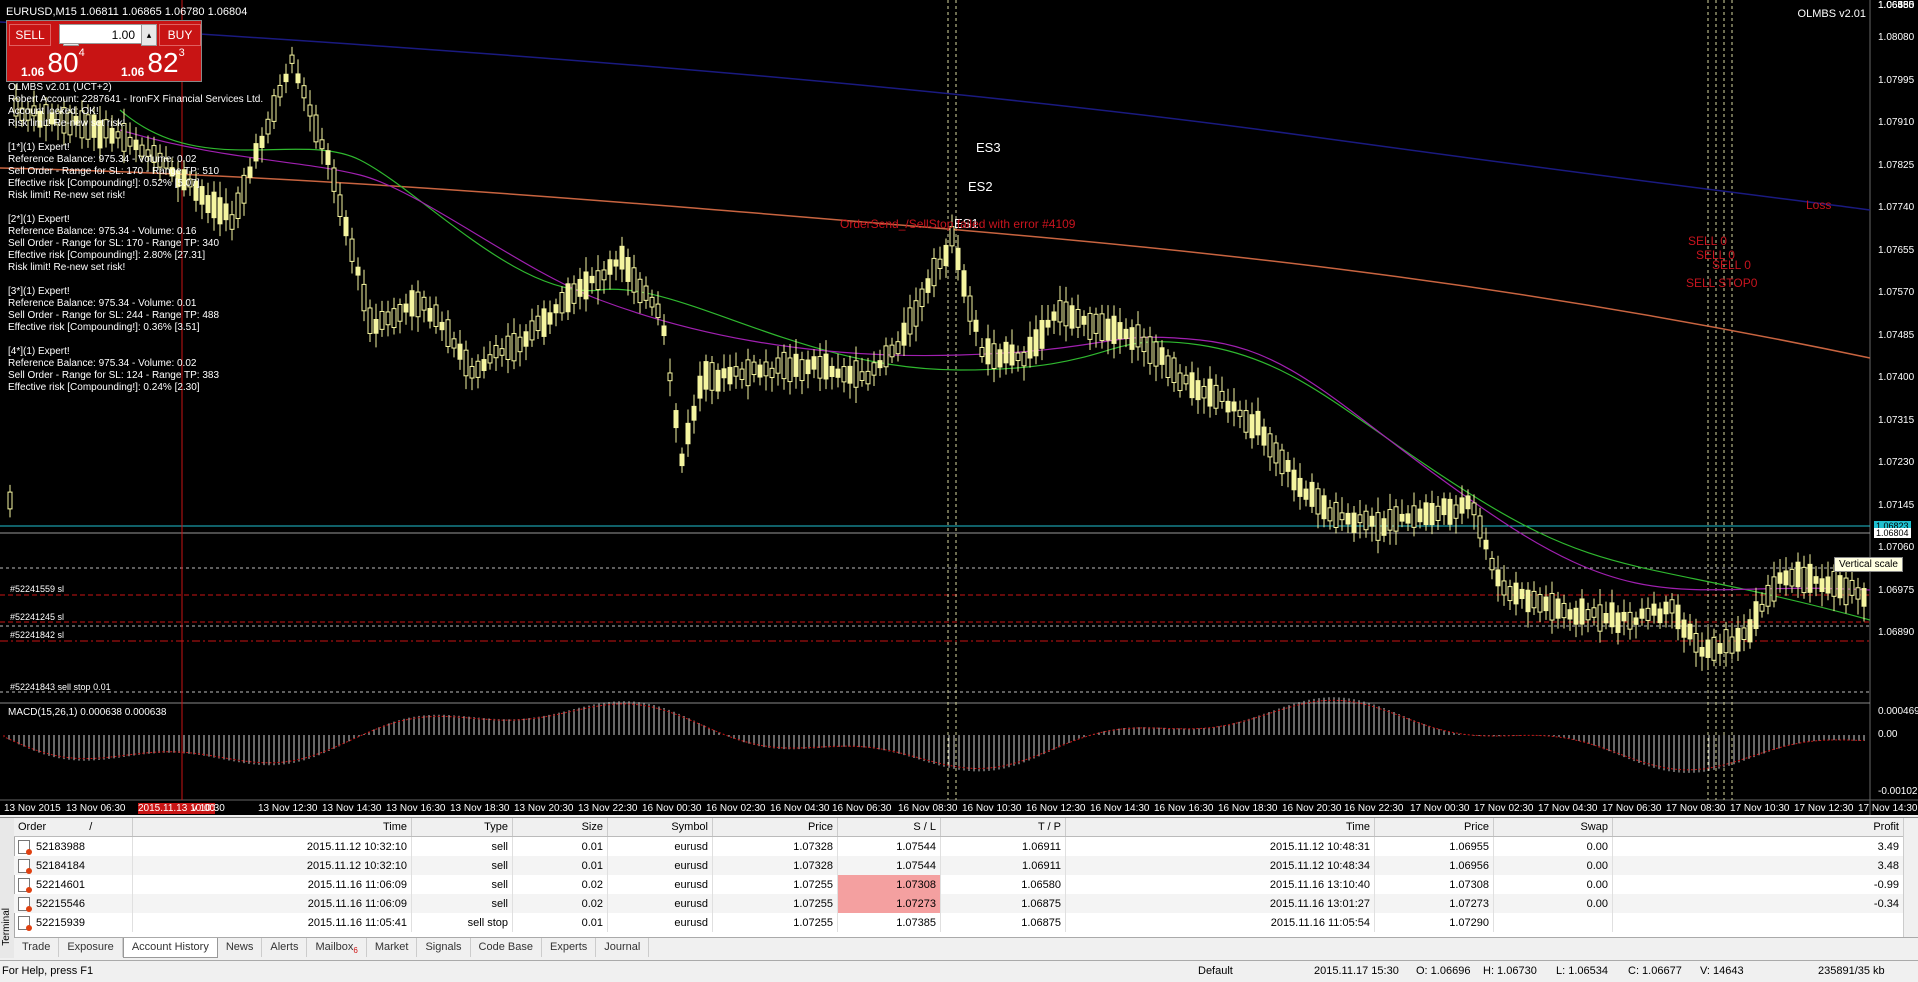  I want to click on tab-account-history: Account History, so click(170, 948).